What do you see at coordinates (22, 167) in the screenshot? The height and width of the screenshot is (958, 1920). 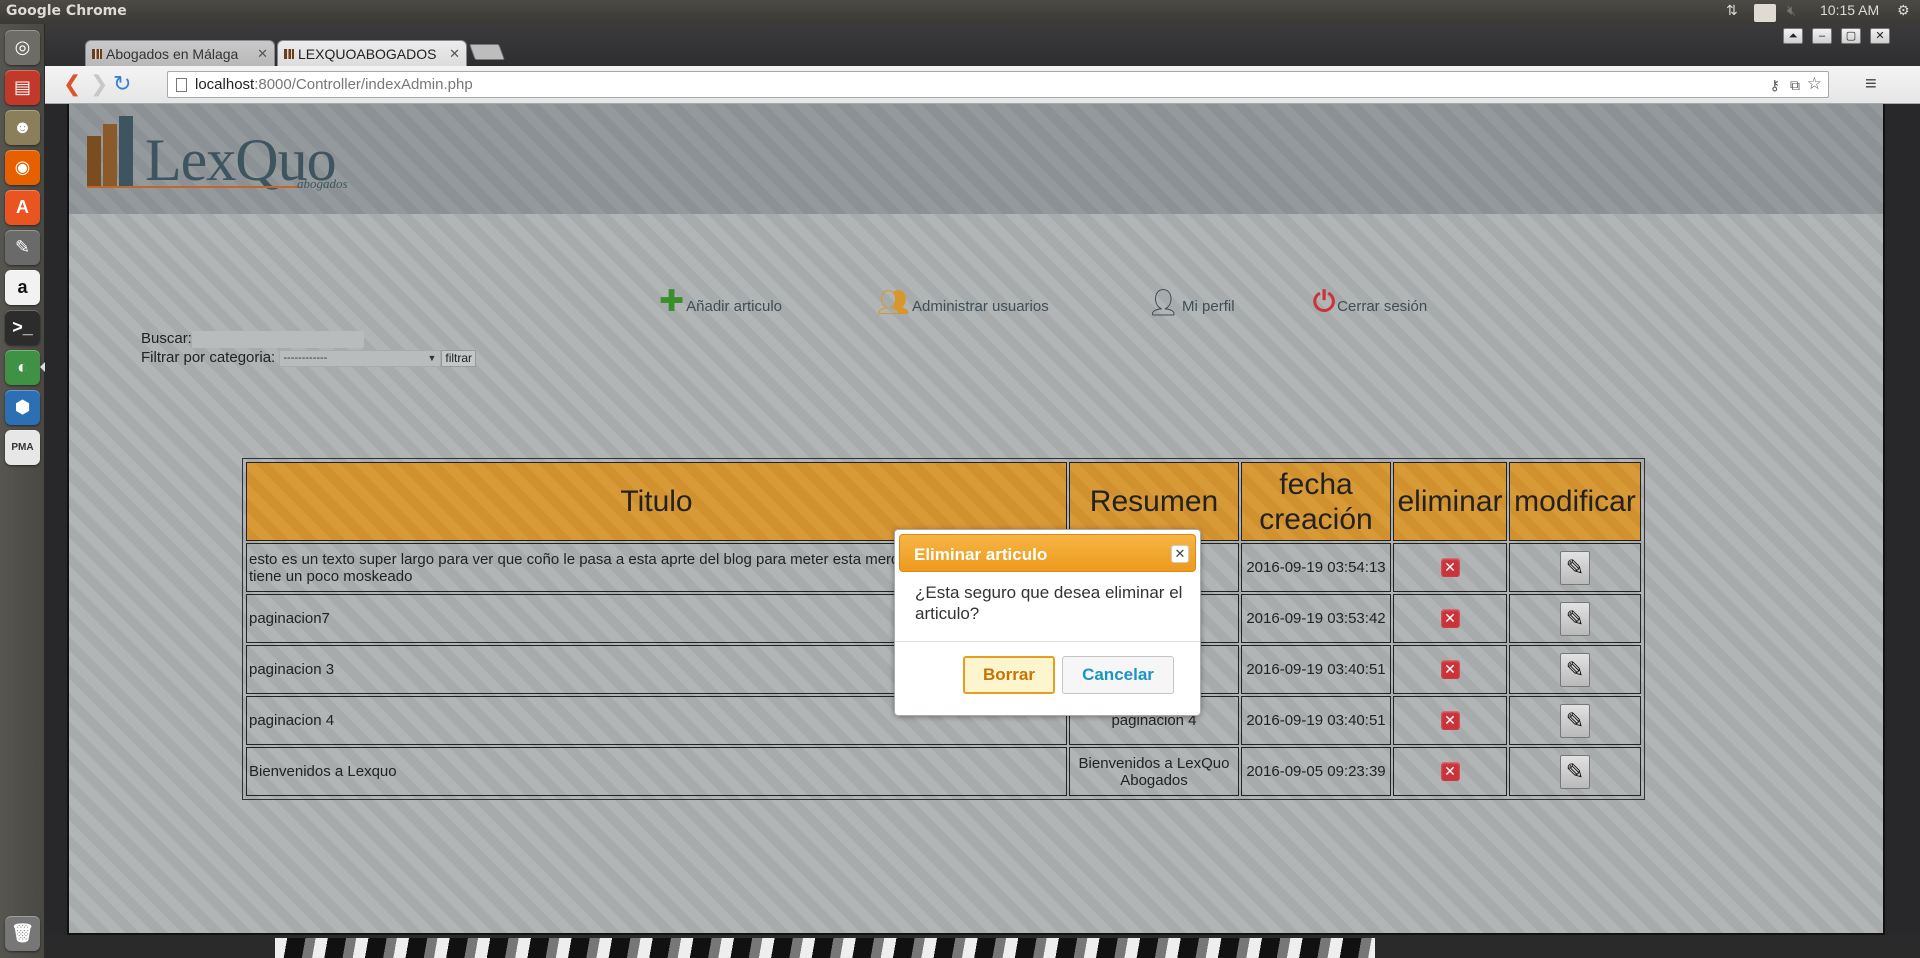 I see `firefox-icon: ◉` at bounding box center [22, 167].